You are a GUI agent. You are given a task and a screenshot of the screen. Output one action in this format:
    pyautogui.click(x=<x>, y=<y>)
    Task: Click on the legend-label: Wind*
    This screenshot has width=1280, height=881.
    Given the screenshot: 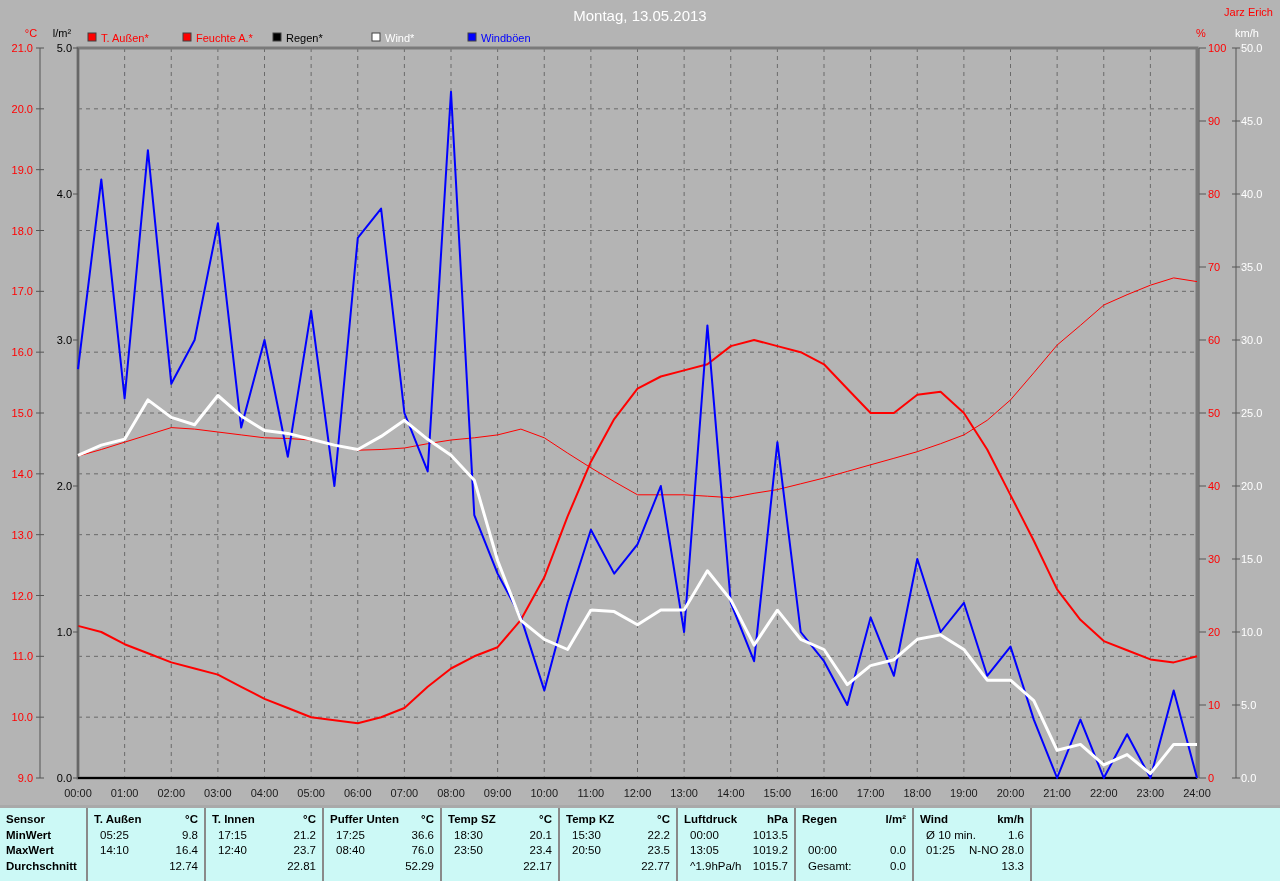 What is the action you would take?
    pyautogui.click(x=400, y=38)
    